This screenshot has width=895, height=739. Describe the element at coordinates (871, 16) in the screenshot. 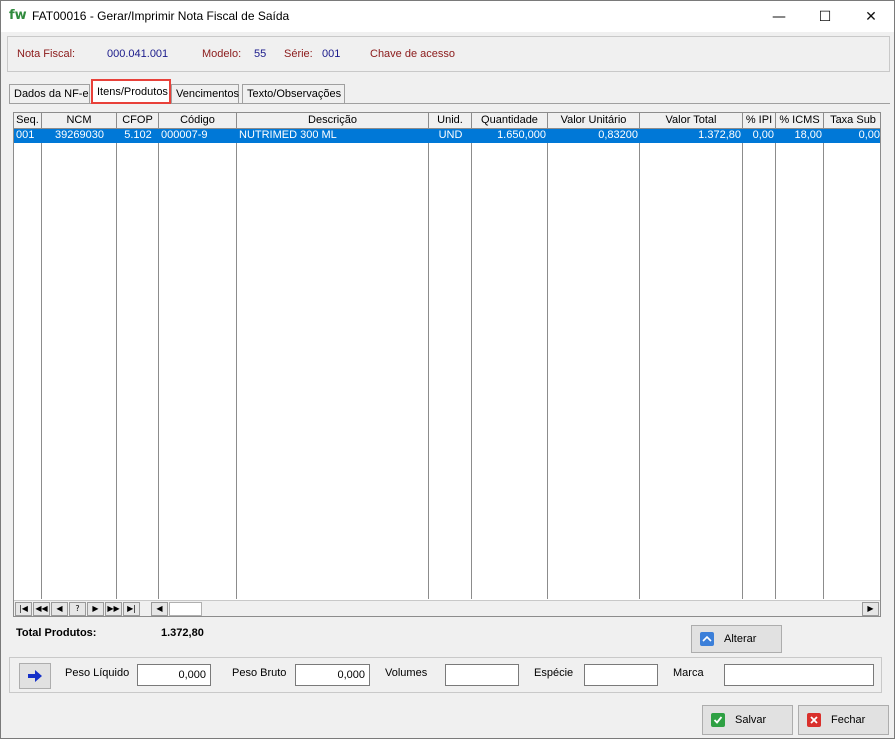

I see `close-window-button: ✕` at that location.